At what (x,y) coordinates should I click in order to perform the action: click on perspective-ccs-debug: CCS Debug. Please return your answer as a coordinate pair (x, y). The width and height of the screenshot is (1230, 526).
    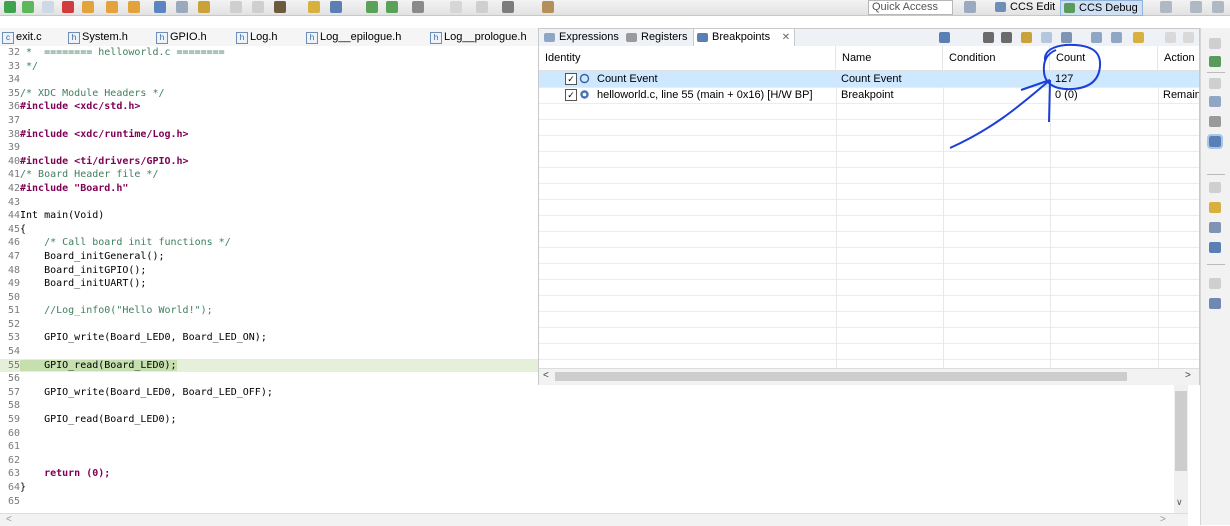
    Looking at the image, I should click on (1101, 8).